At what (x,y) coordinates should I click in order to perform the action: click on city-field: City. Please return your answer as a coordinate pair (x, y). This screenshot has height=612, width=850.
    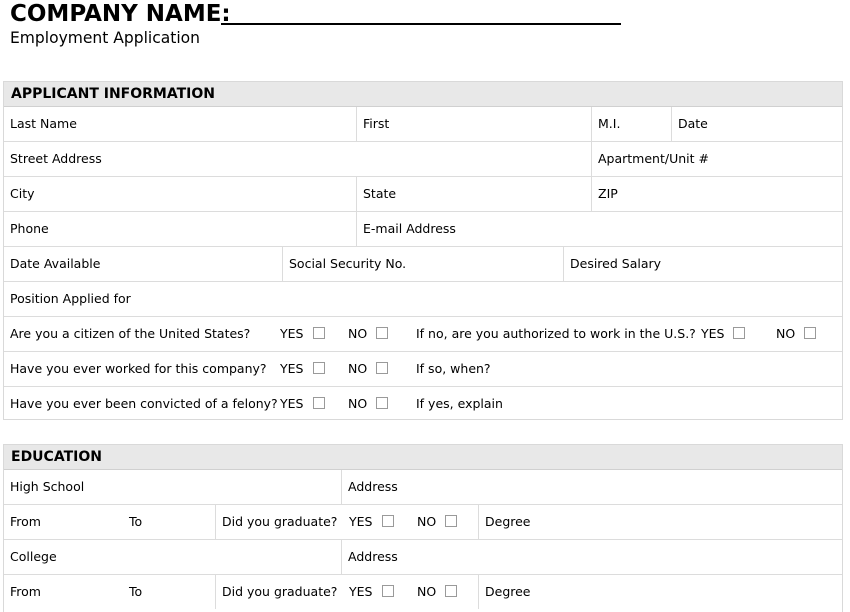
    Looking at the image, I should click on (180, 194).